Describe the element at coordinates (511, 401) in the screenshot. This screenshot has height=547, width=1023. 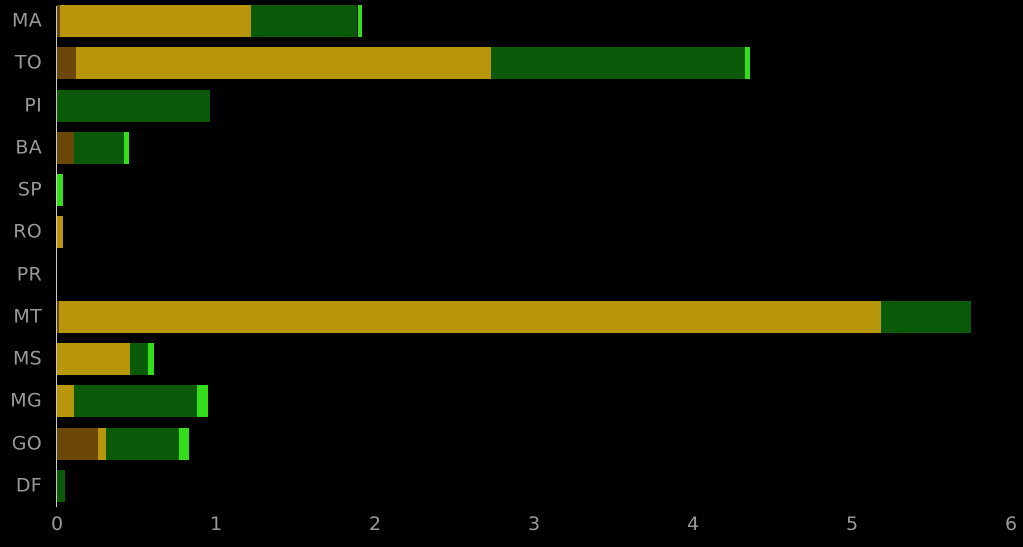
I see `bar-row: MG` at that location.